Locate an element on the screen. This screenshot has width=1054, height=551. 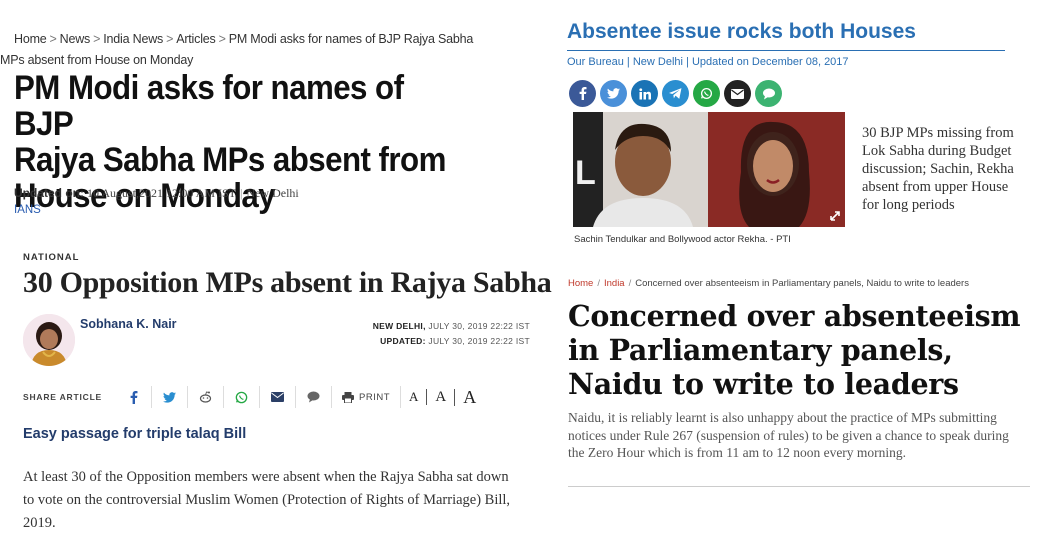
updated-date: 10 August,2021 12:00 AM IST is located at coordinates (162, 193).